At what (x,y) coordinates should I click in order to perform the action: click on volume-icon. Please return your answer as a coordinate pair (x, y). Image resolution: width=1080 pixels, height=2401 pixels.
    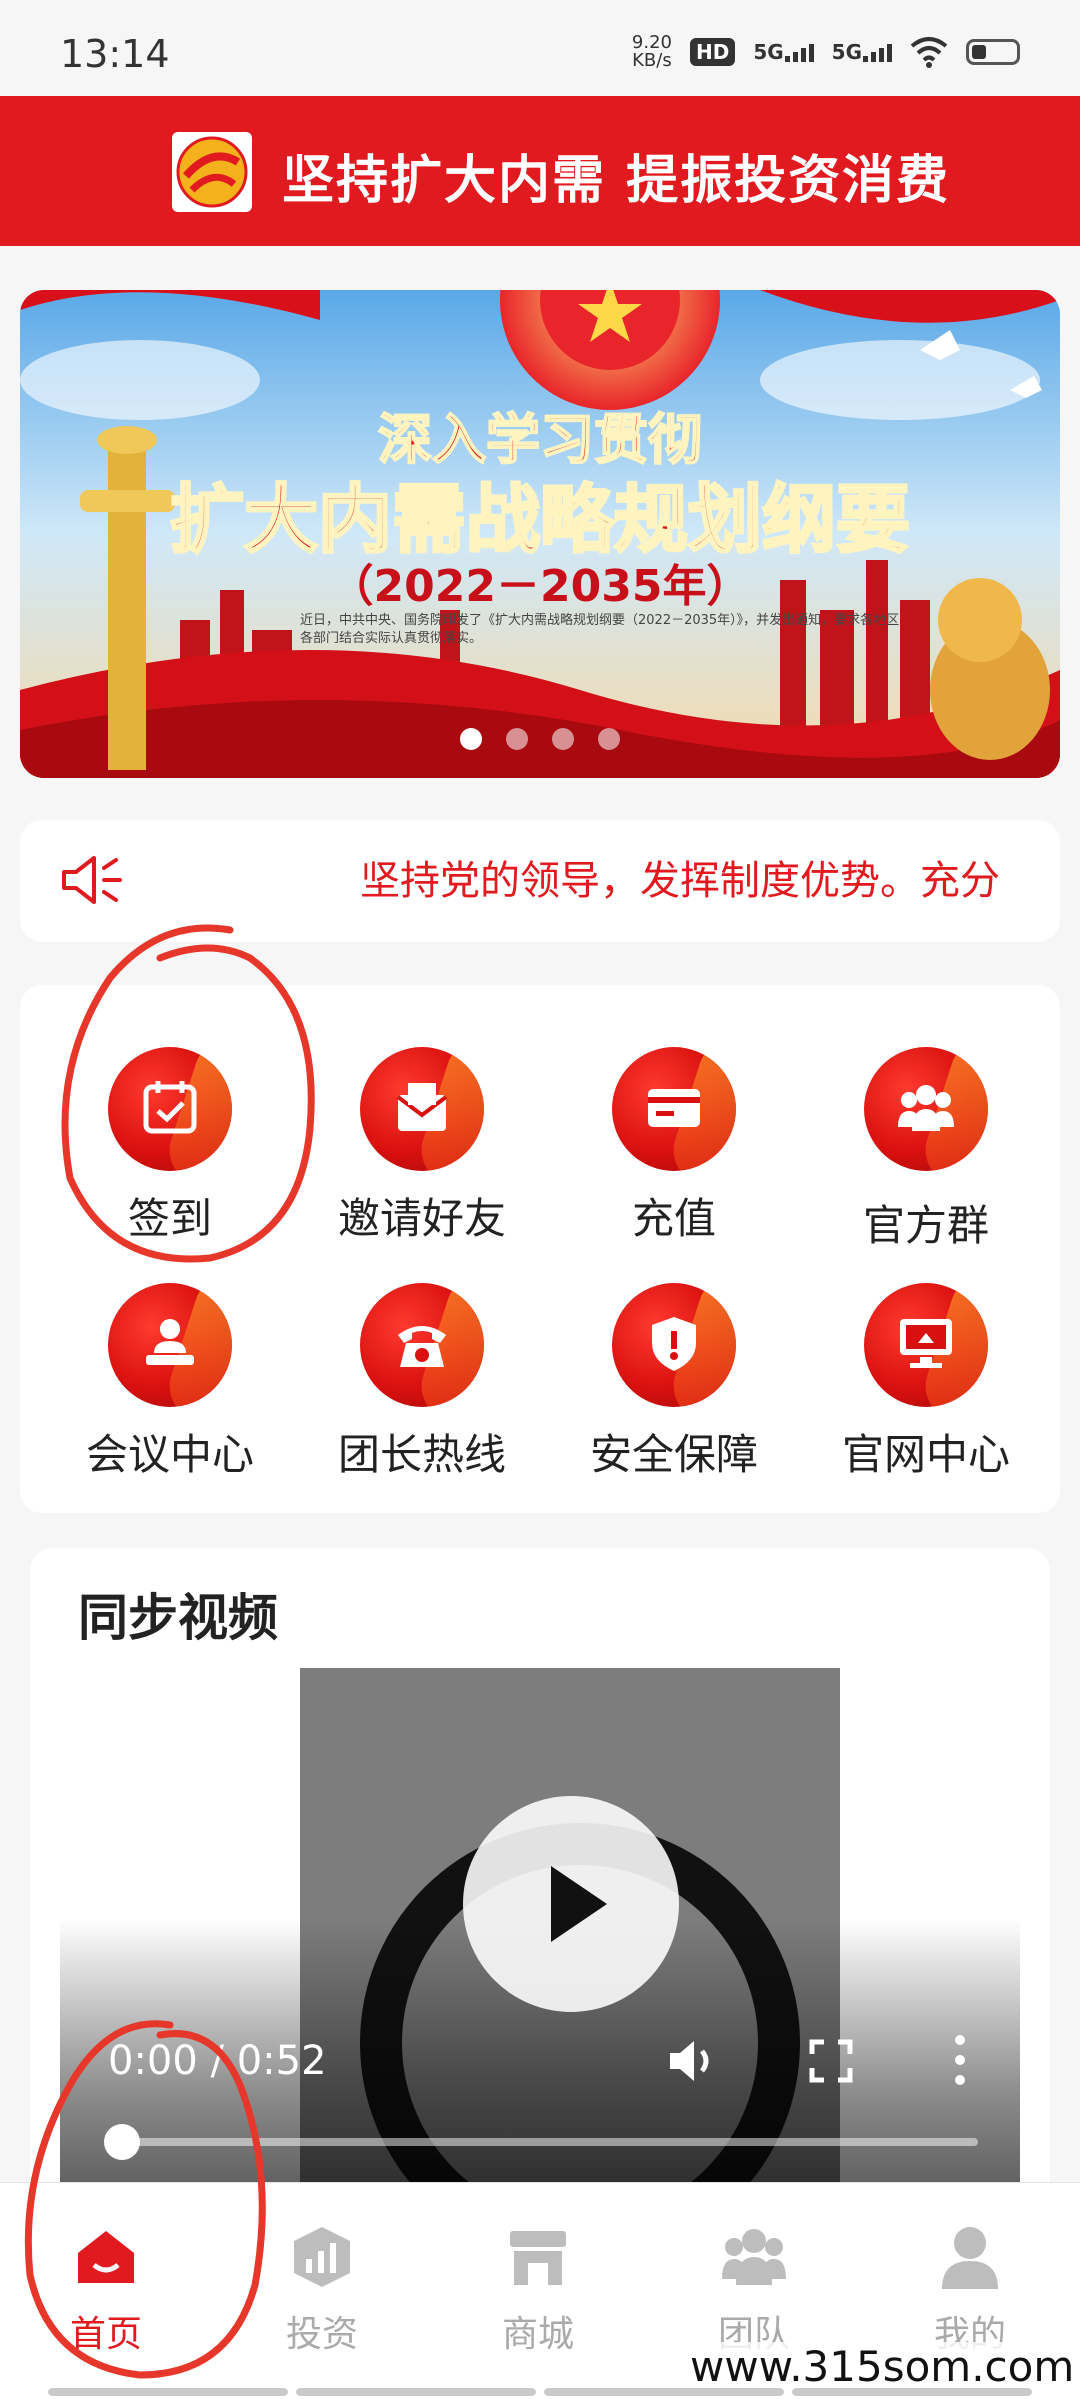
    Looking at the image, I should click on (692, 2061).